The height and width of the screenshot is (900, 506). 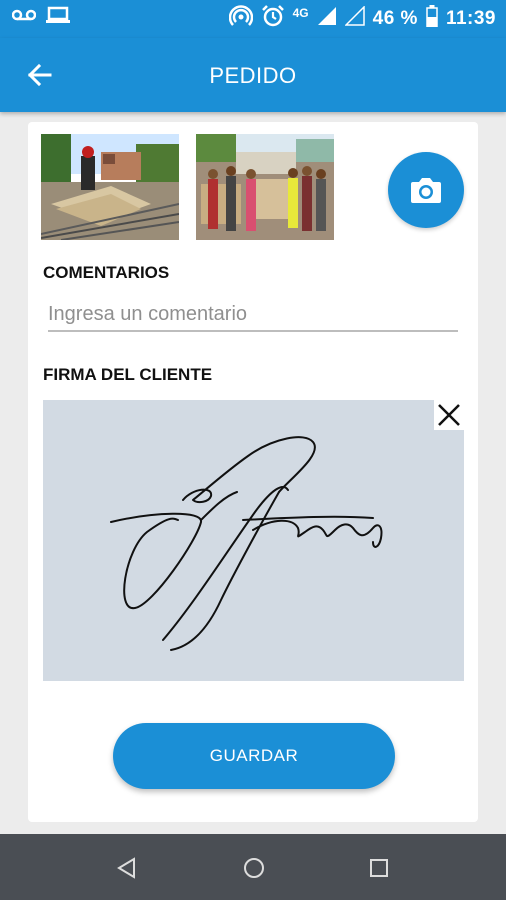 I want to click on system-nav-bar, so click(x=253, y=867).